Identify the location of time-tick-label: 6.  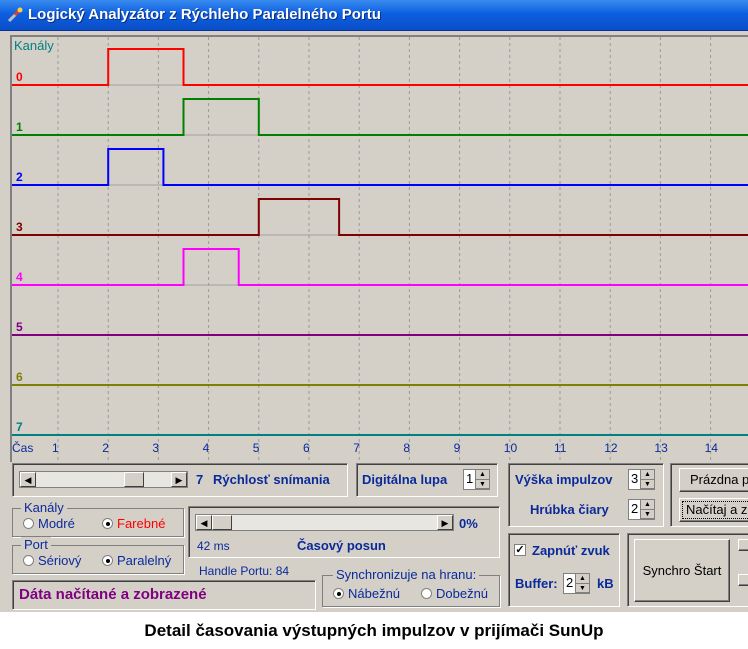
(306, 448).